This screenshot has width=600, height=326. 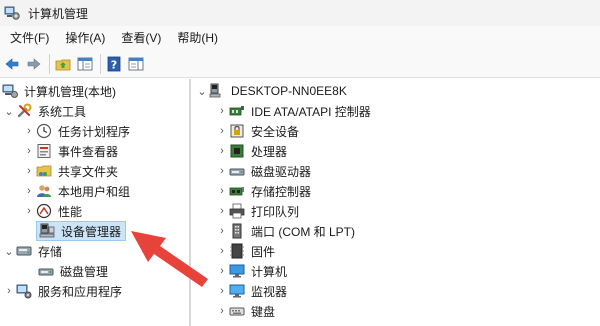 I want to click on clock-icon, so click(x=44, y=131).